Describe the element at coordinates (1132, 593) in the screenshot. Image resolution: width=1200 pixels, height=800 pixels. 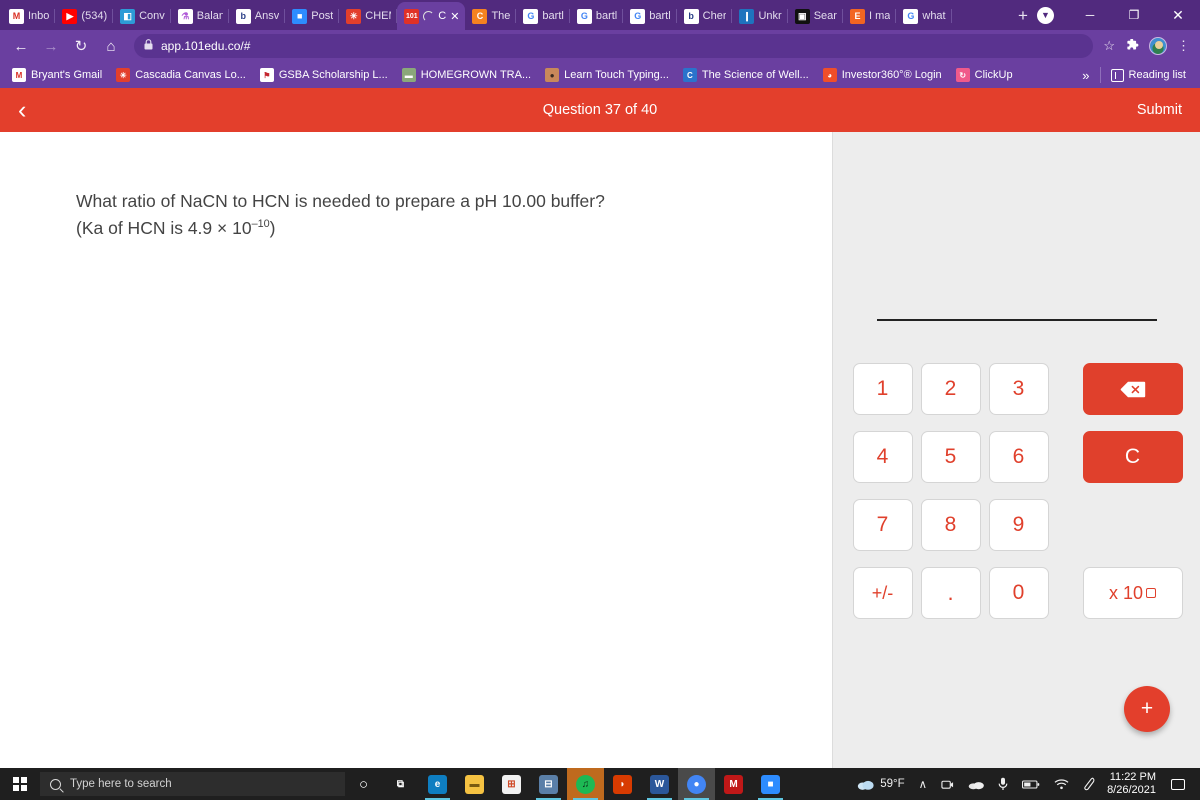
I see `scientific-notation-button: x 10` at that location.